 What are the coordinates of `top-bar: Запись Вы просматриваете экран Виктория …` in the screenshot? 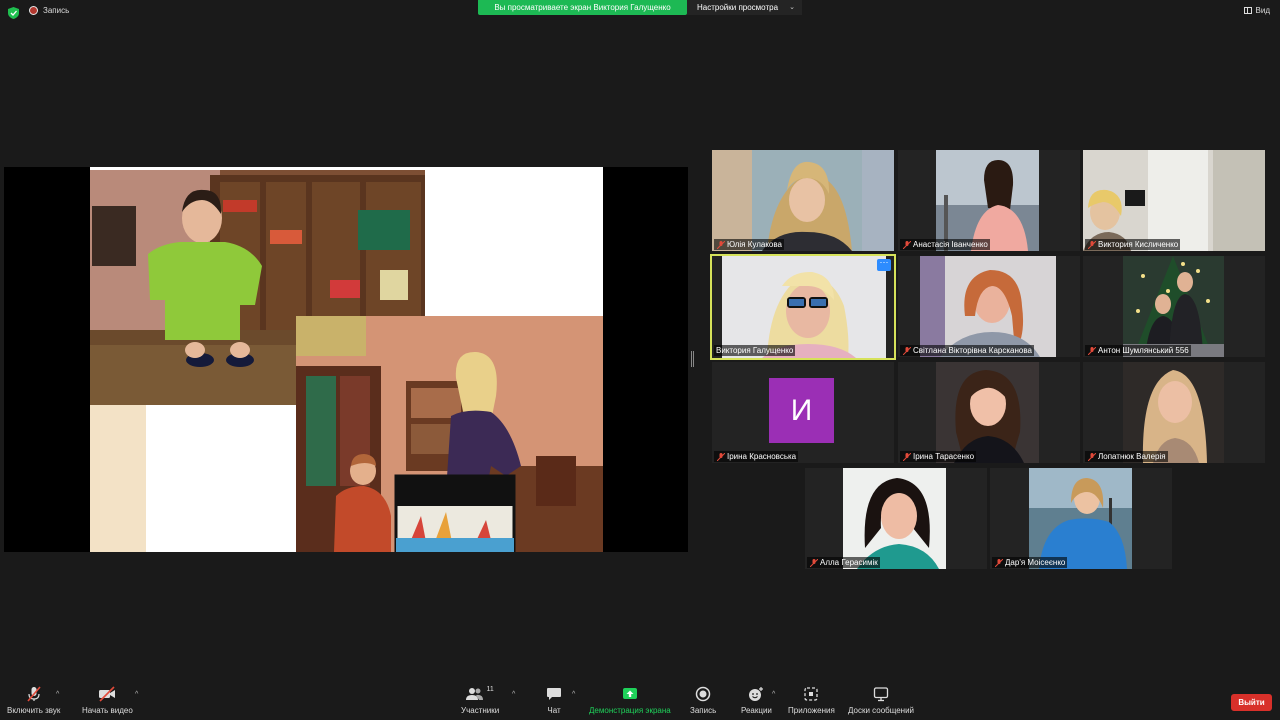 It's located at (640, 13).